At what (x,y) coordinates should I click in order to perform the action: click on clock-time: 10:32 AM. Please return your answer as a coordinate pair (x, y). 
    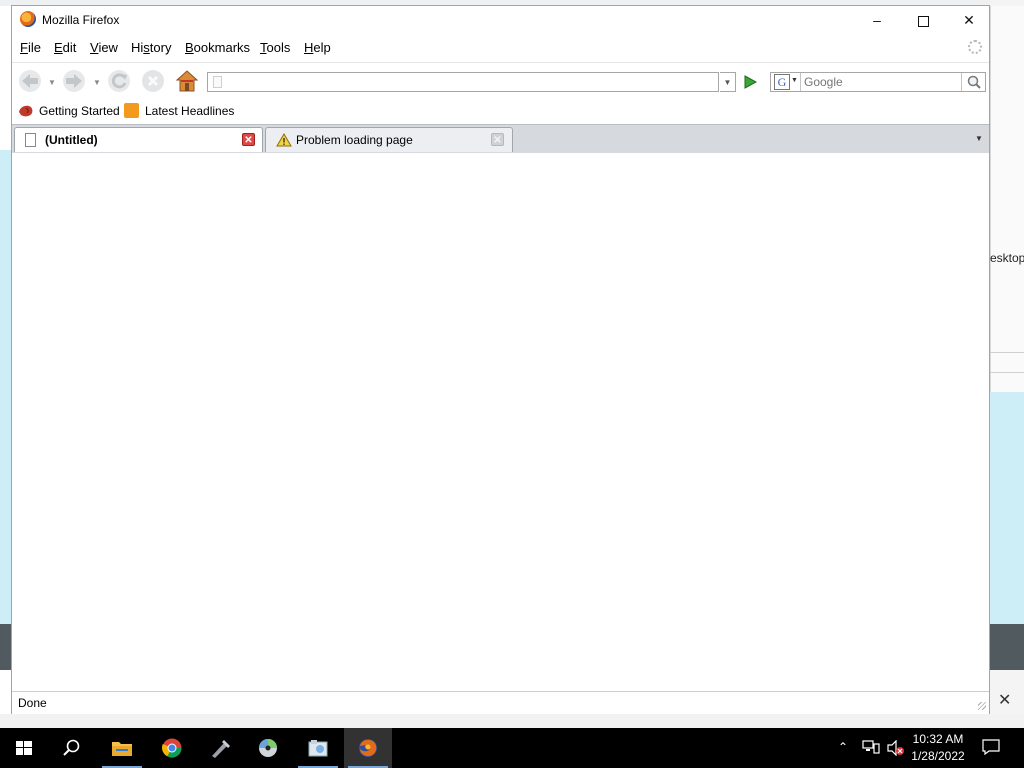
    Looking at the image, I should click on (938, 739).